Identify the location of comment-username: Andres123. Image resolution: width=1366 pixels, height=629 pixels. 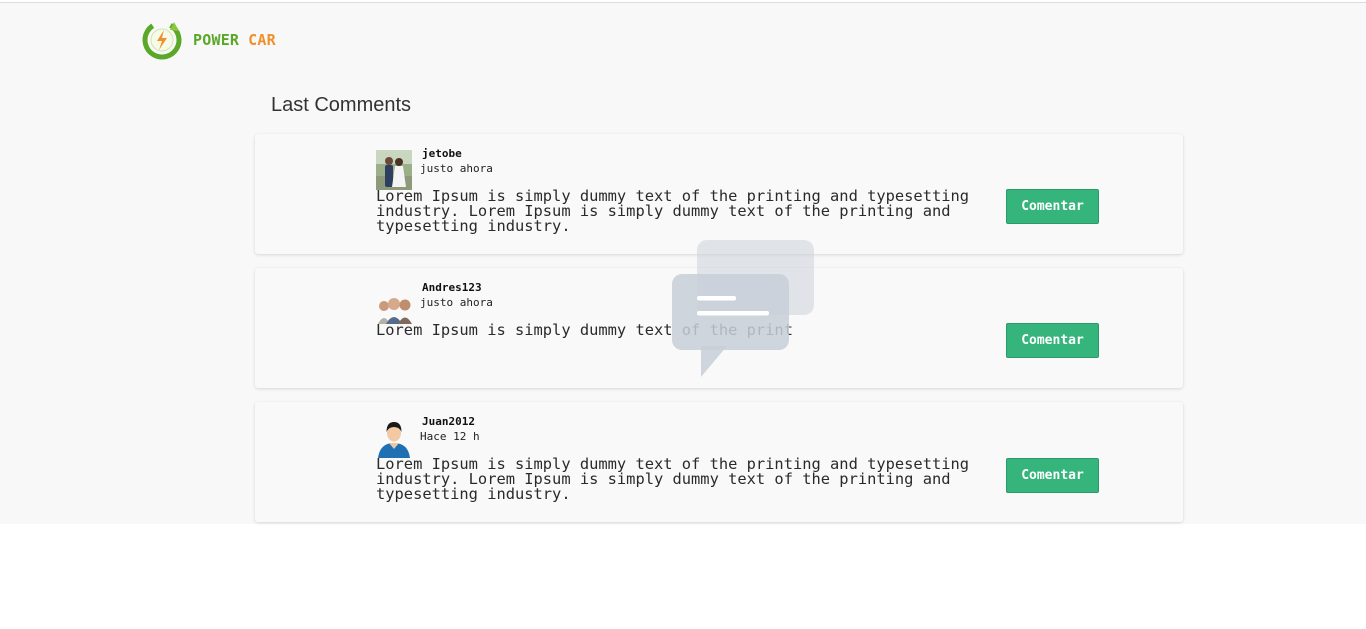
(452, 287).